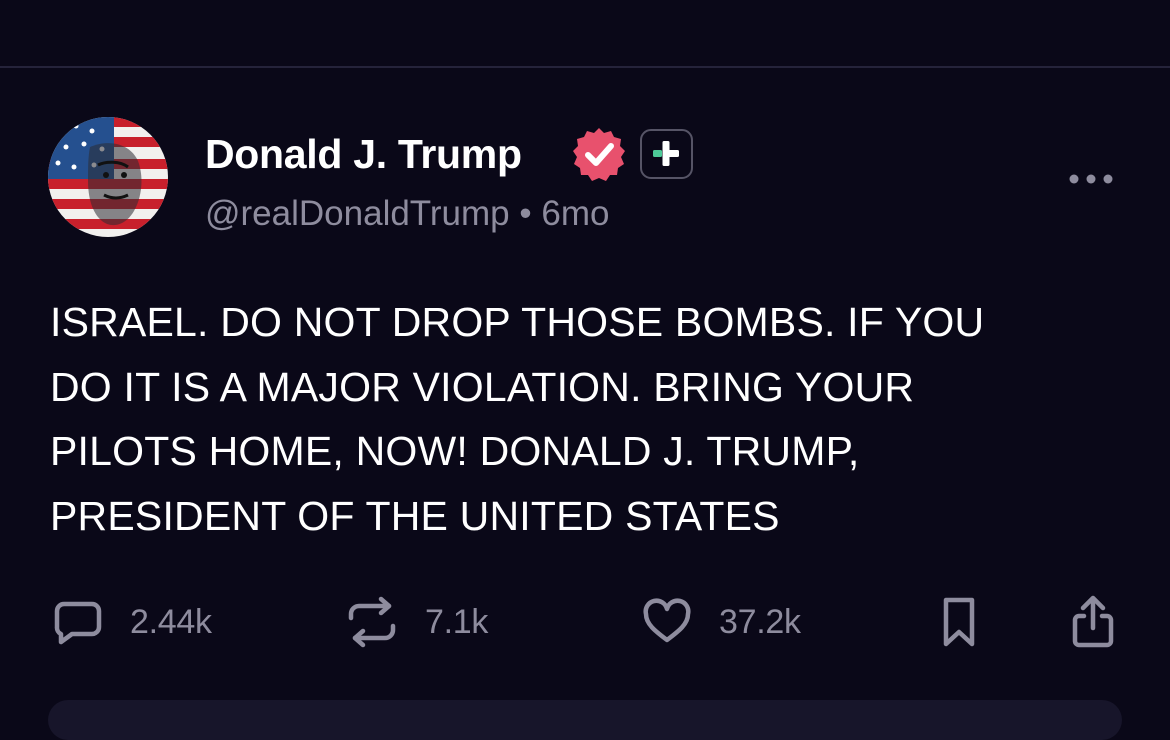 The width and height of the screenshot is (1170, 740). Describe the element at coordinates (78, 623) in the screenshot. I see `comment-bubble-icon` at that location.